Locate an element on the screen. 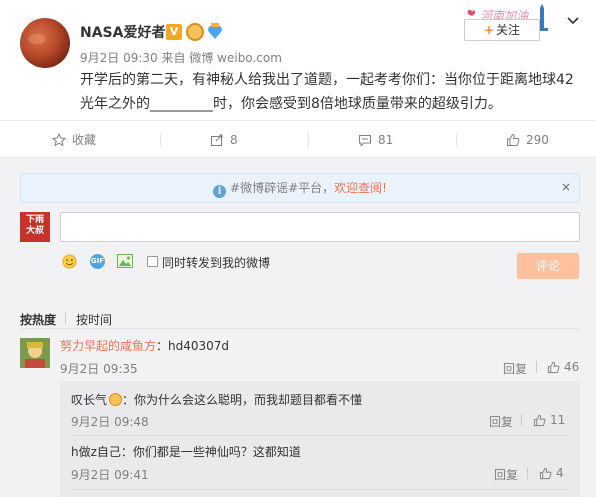 The height and width of the screenshot is (497, 596). reply-author: 叹长气 is located at coordinates (89, 400).